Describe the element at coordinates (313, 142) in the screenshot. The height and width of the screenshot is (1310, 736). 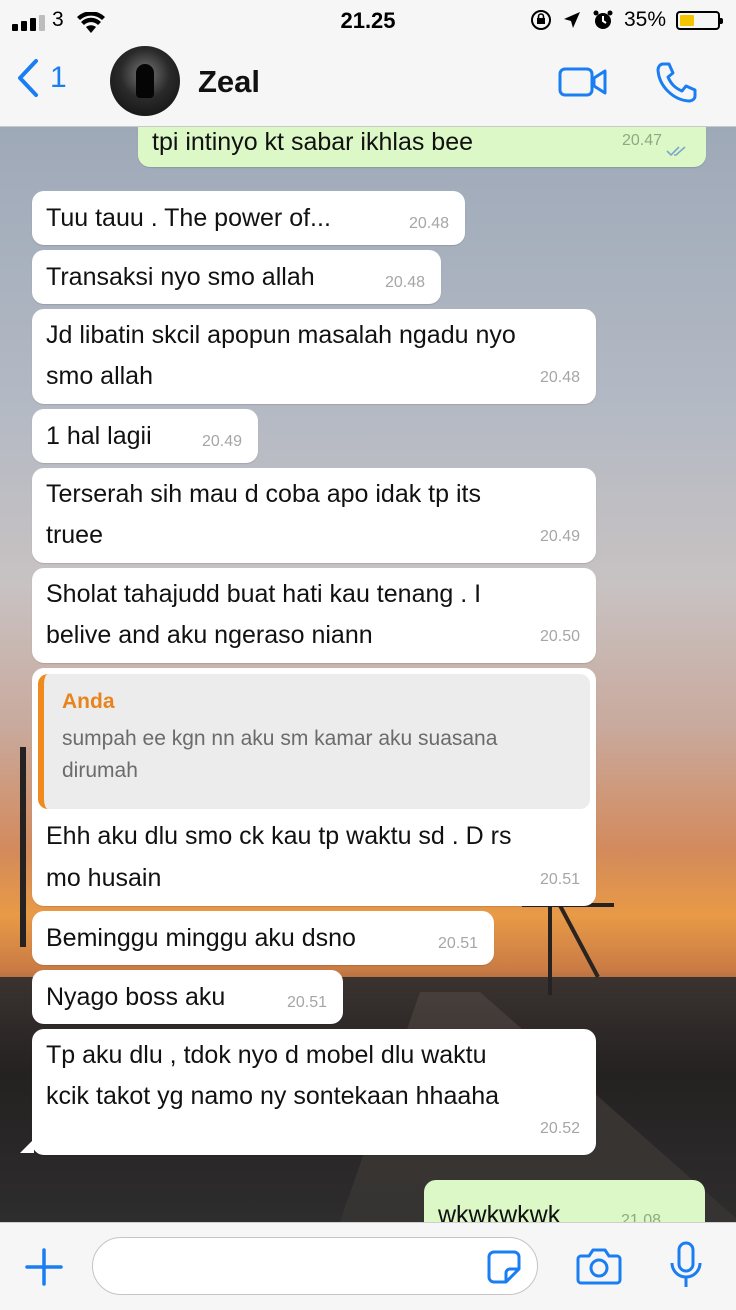
I see `message-text: tpi intinyo kt sabar ikhlas bee` at that location.